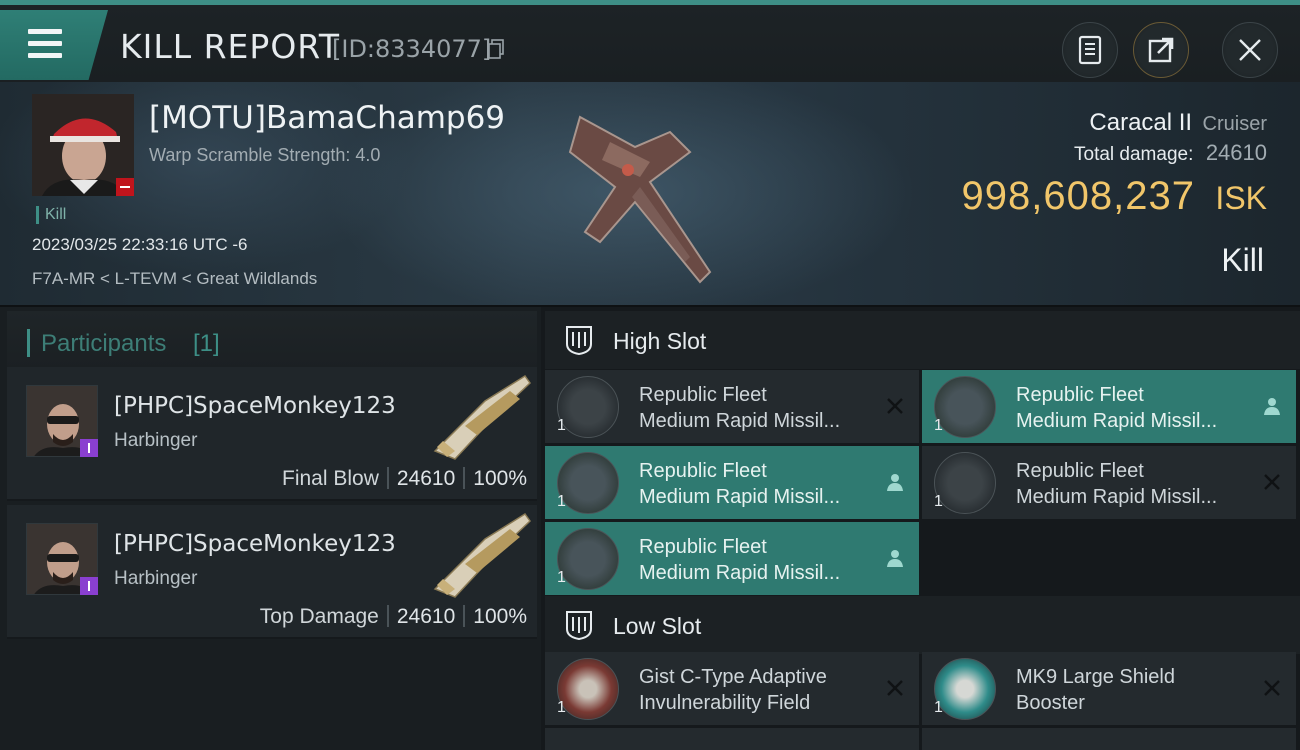 Image resolution: width=1300 pixels, height=750 pixels. I want to click on module-name: MK9 Large Shield Booster, so click(1095, 690).